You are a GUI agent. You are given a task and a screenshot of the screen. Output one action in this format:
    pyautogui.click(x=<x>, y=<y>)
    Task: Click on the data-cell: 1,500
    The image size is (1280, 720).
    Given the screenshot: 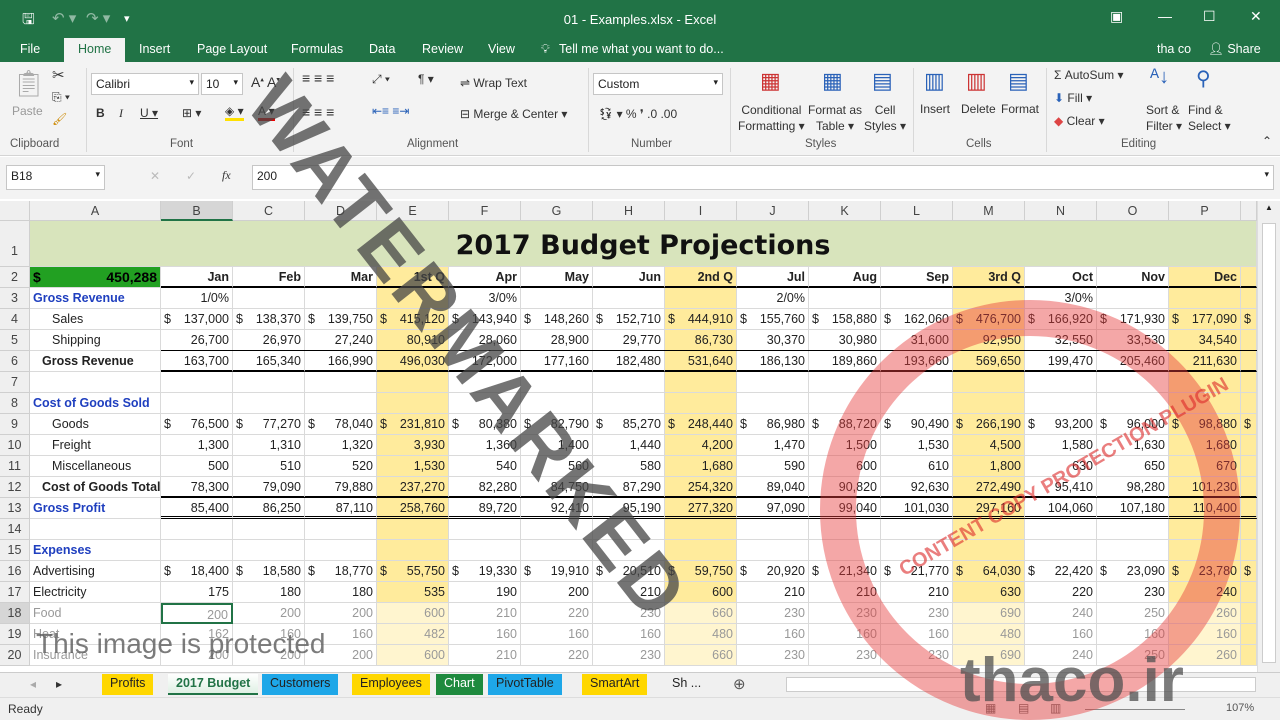 What is the action you would take?
    pyautogui.click(x=845, y=445)
    